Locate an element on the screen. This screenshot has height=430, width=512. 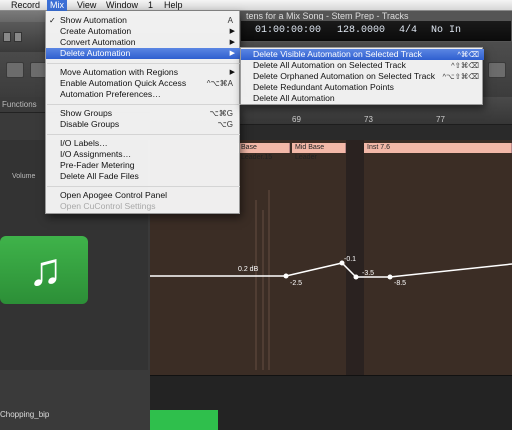
track-name: Chopping_bip is located at coordinates (24, 414).